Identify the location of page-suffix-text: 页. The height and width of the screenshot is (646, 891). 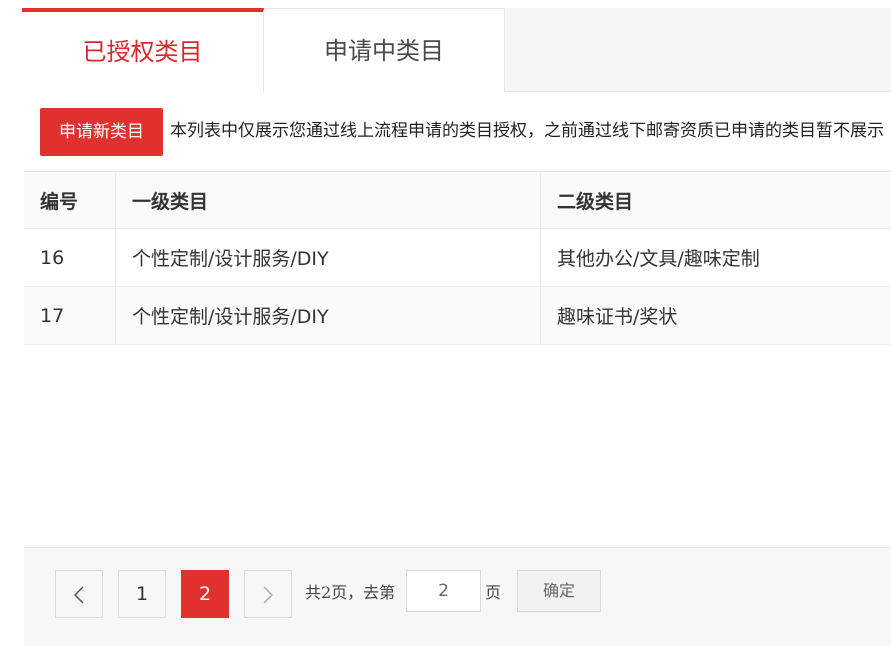
(493, 592).